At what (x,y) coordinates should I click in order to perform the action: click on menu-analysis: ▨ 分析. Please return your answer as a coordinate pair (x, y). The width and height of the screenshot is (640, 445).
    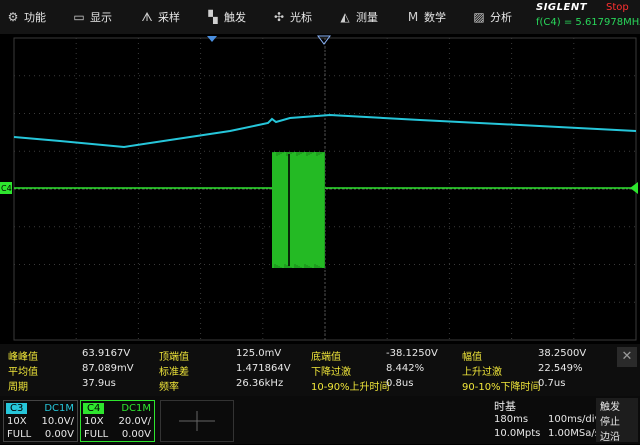
    Looking at the image, I should click on (492, 17).